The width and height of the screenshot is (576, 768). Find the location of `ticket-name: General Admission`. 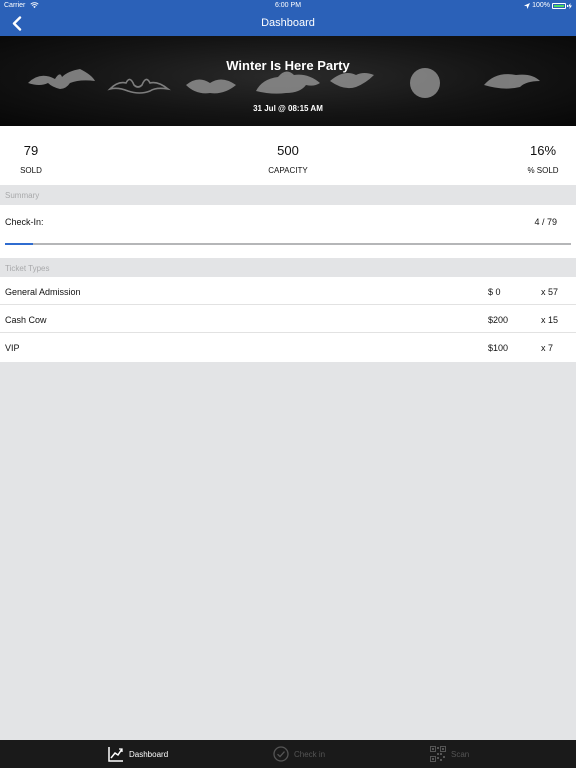

ticket-name: General Admission is located at coordinates (43, 292).